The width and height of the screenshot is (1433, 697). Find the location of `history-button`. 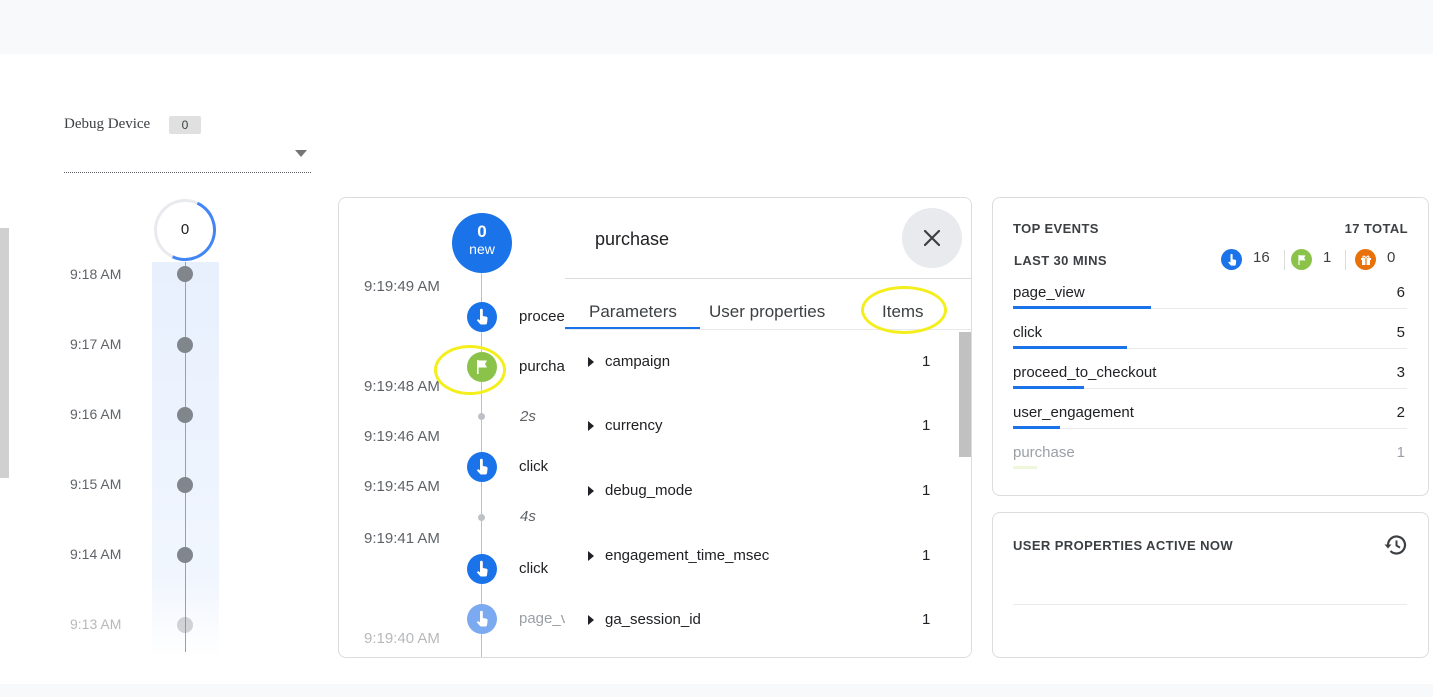

history-button is located at coordinates (1396, 545).